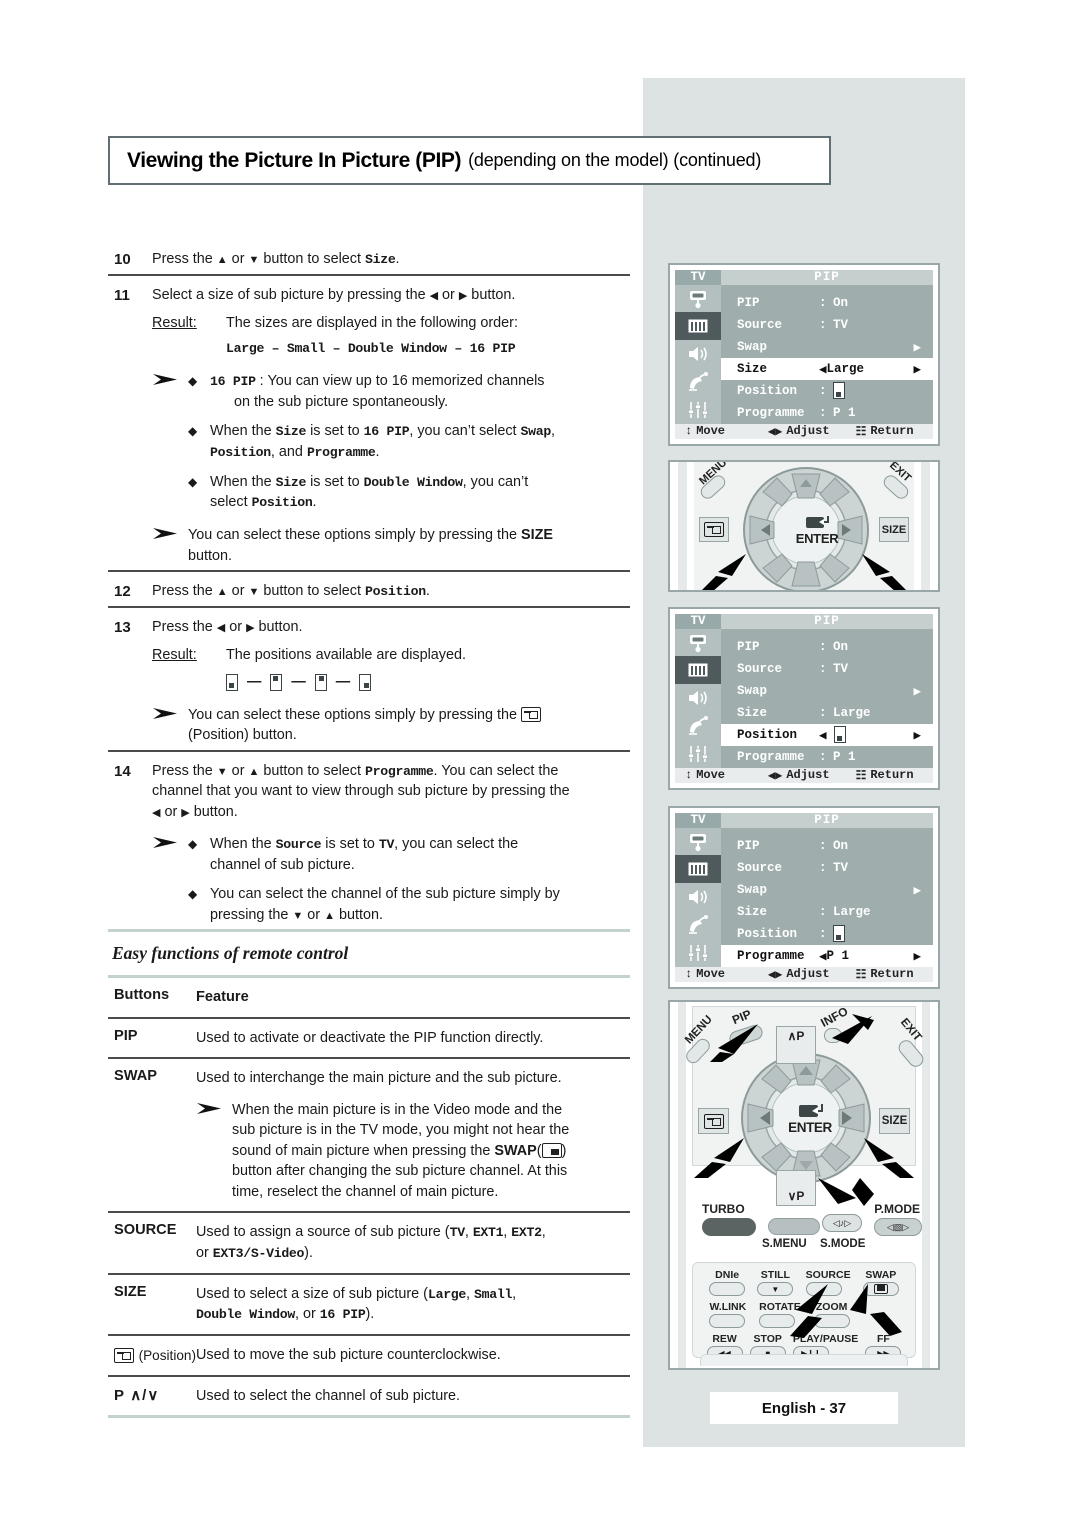 Image resolution: width=1080 pixels, height=1529 pixels. I want to click on channel-down-key: ∨P, so click(796, 1188).